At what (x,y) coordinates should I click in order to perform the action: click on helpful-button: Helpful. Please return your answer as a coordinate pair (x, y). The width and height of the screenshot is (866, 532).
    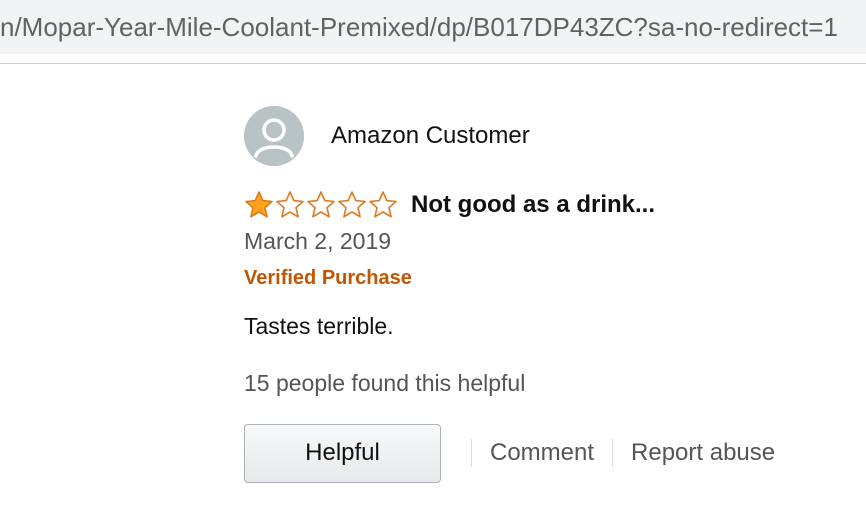
    Looking at the image, I should click on (342, 453).